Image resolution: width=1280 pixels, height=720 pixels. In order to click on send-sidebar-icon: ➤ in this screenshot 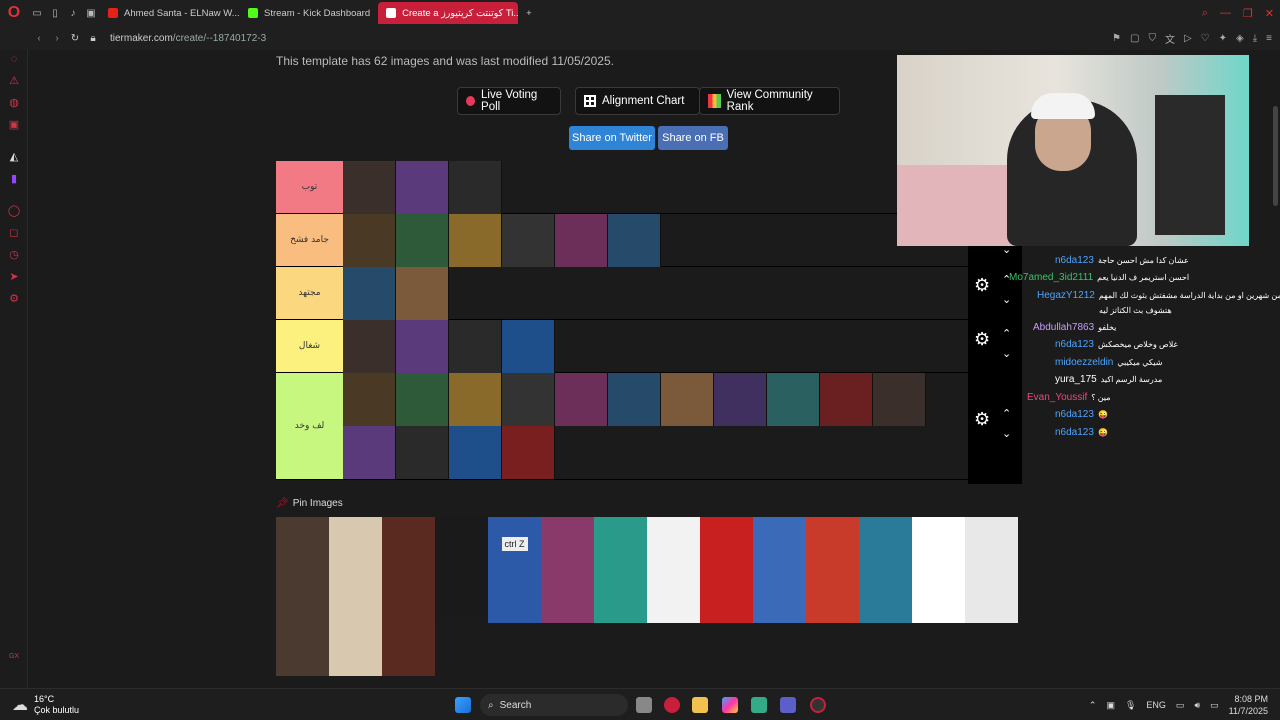, I will do `click(14, 277)`.